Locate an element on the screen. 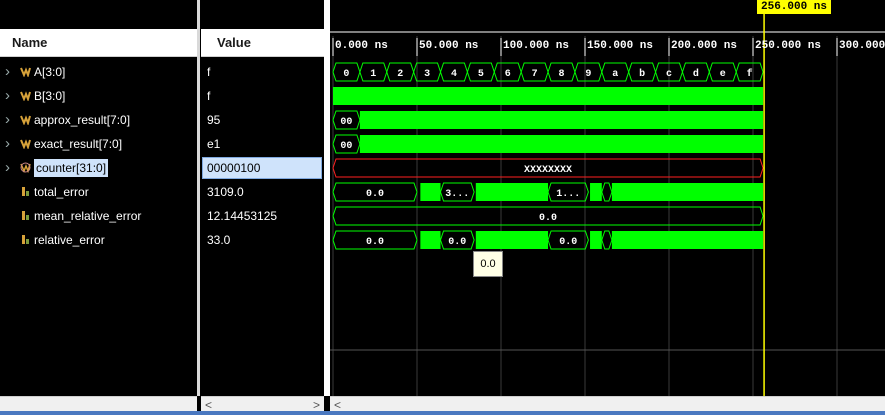  wave-value-label: 9 is located at coordinates (588, 74).